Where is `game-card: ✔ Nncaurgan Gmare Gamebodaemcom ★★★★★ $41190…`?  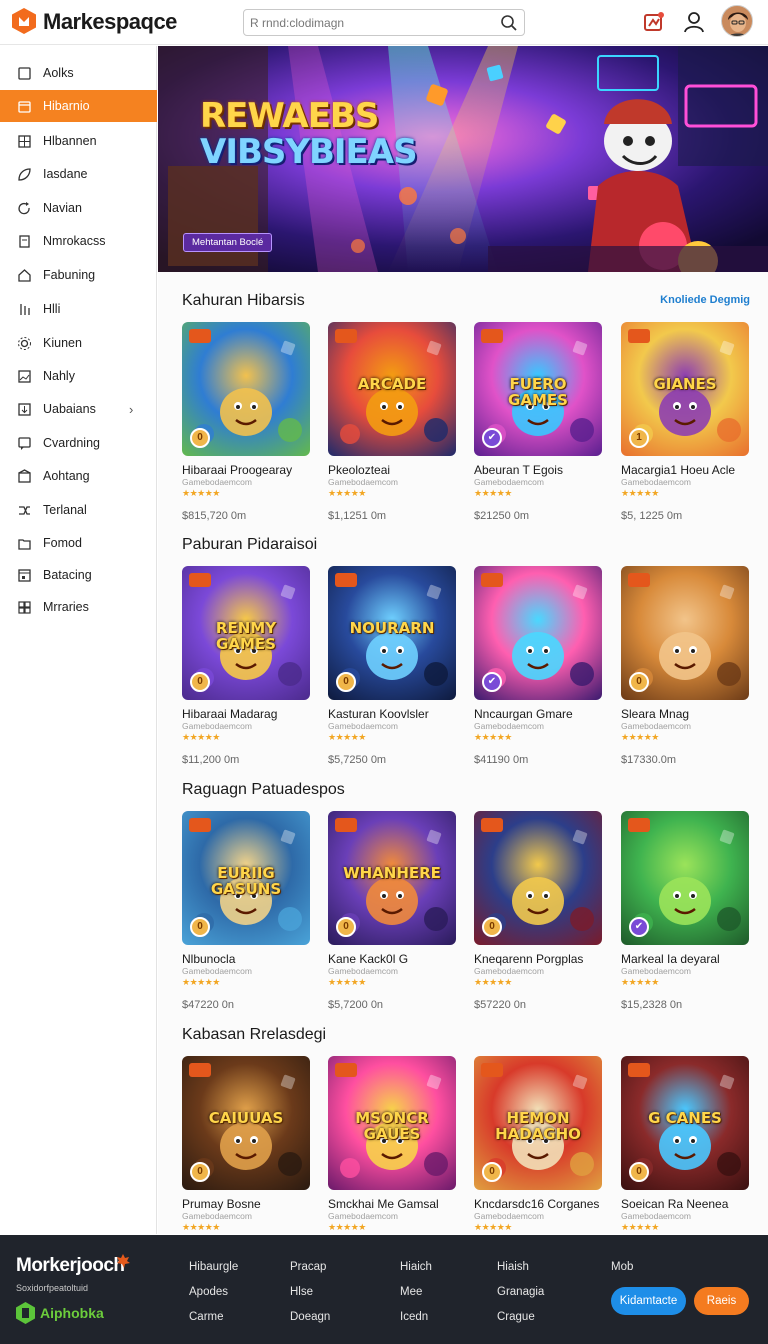
game-card: ✔ Nncaurgan Gmare Gamebodaemcom ★★★★★ $41190… is located at coordinates (538, 666).